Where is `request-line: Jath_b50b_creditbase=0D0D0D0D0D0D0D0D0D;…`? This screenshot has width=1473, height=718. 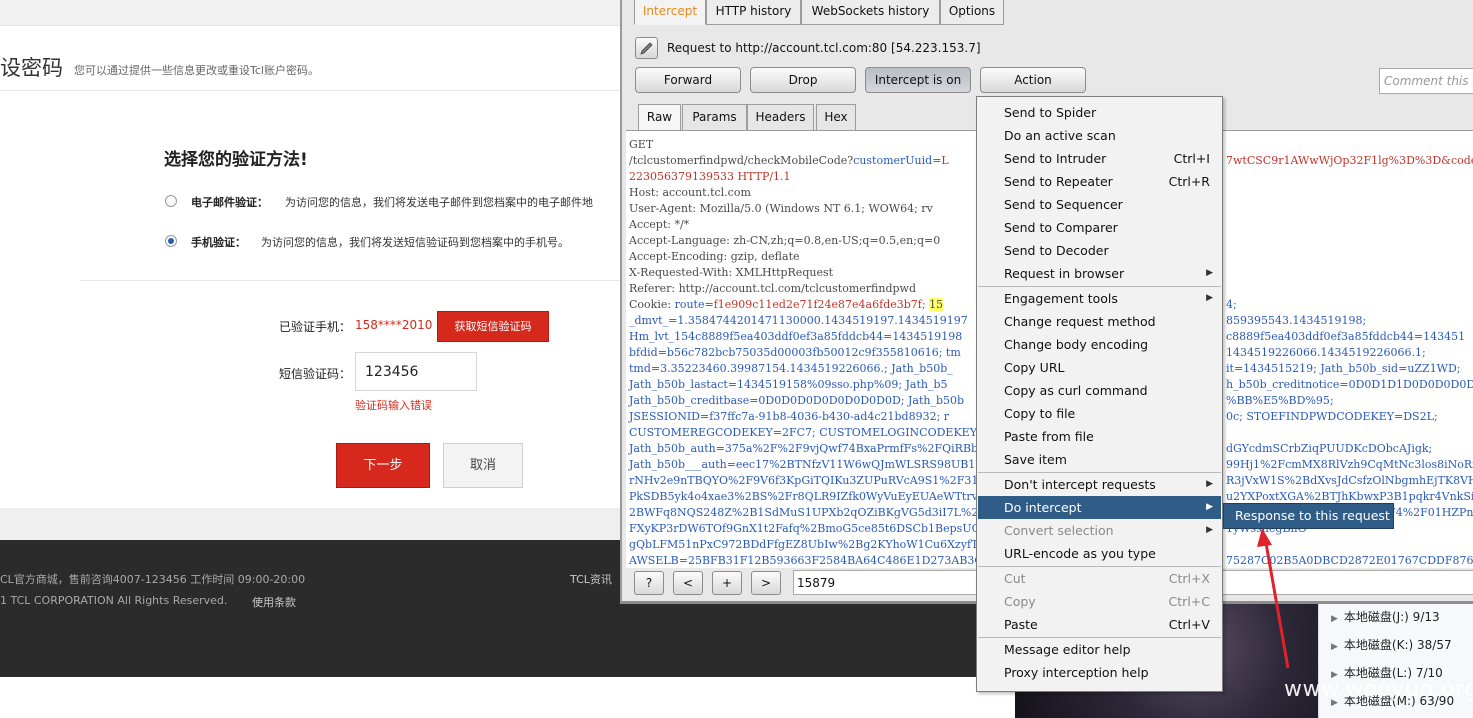 request-line: Jath_b50b_creditbase=0D0D0D0D0D0D0D0D0D;… is located at coordinates (797, 400).